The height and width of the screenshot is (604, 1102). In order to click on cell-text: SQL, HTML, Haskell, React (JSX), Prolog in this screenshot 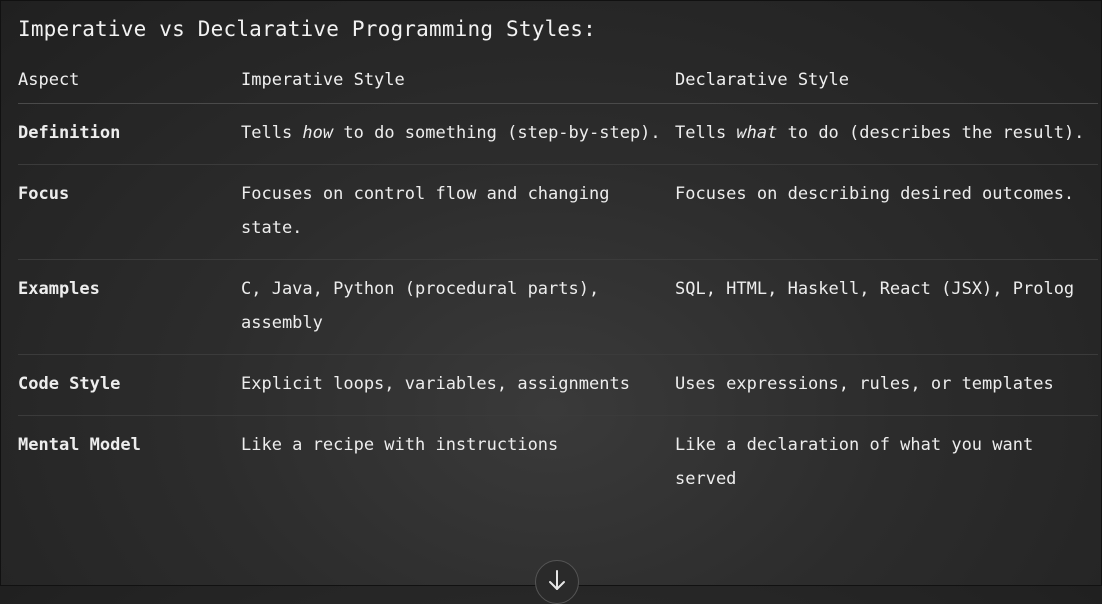, I will do `click(875, 289)`.